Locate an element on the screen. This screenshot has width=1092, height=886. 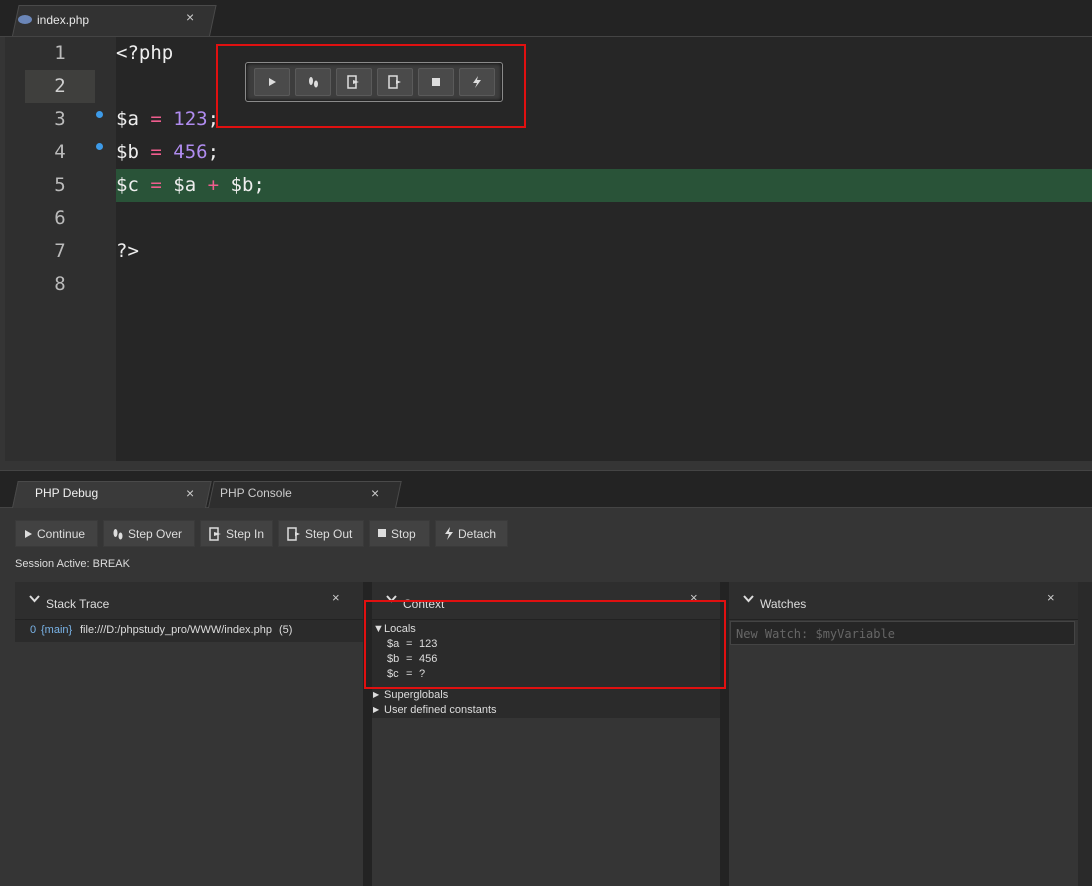
stop-icon is located at coordinates (436, 82).